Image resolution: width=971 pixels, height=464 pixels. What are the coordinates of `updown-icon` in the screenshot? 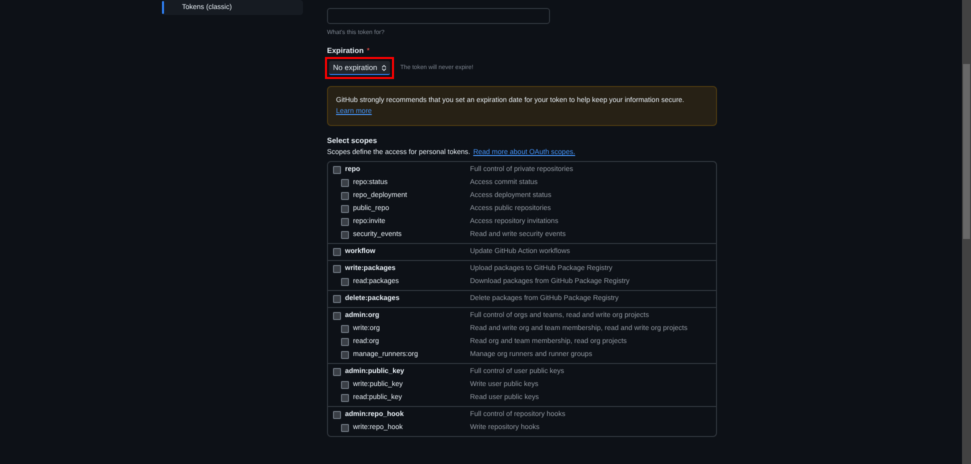 It's located at (384, 67).